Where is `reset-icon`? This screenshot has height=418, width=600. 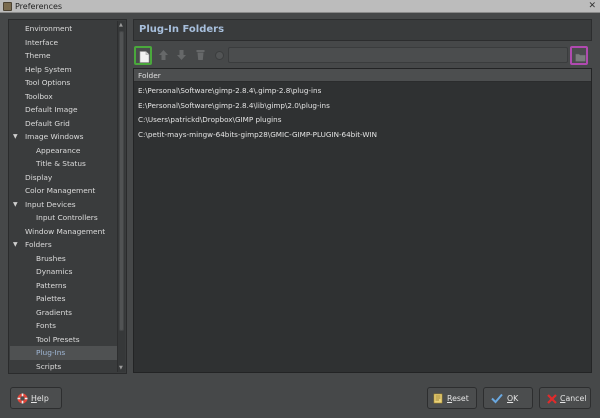
reset-icon is located at coordinates (438, 398).